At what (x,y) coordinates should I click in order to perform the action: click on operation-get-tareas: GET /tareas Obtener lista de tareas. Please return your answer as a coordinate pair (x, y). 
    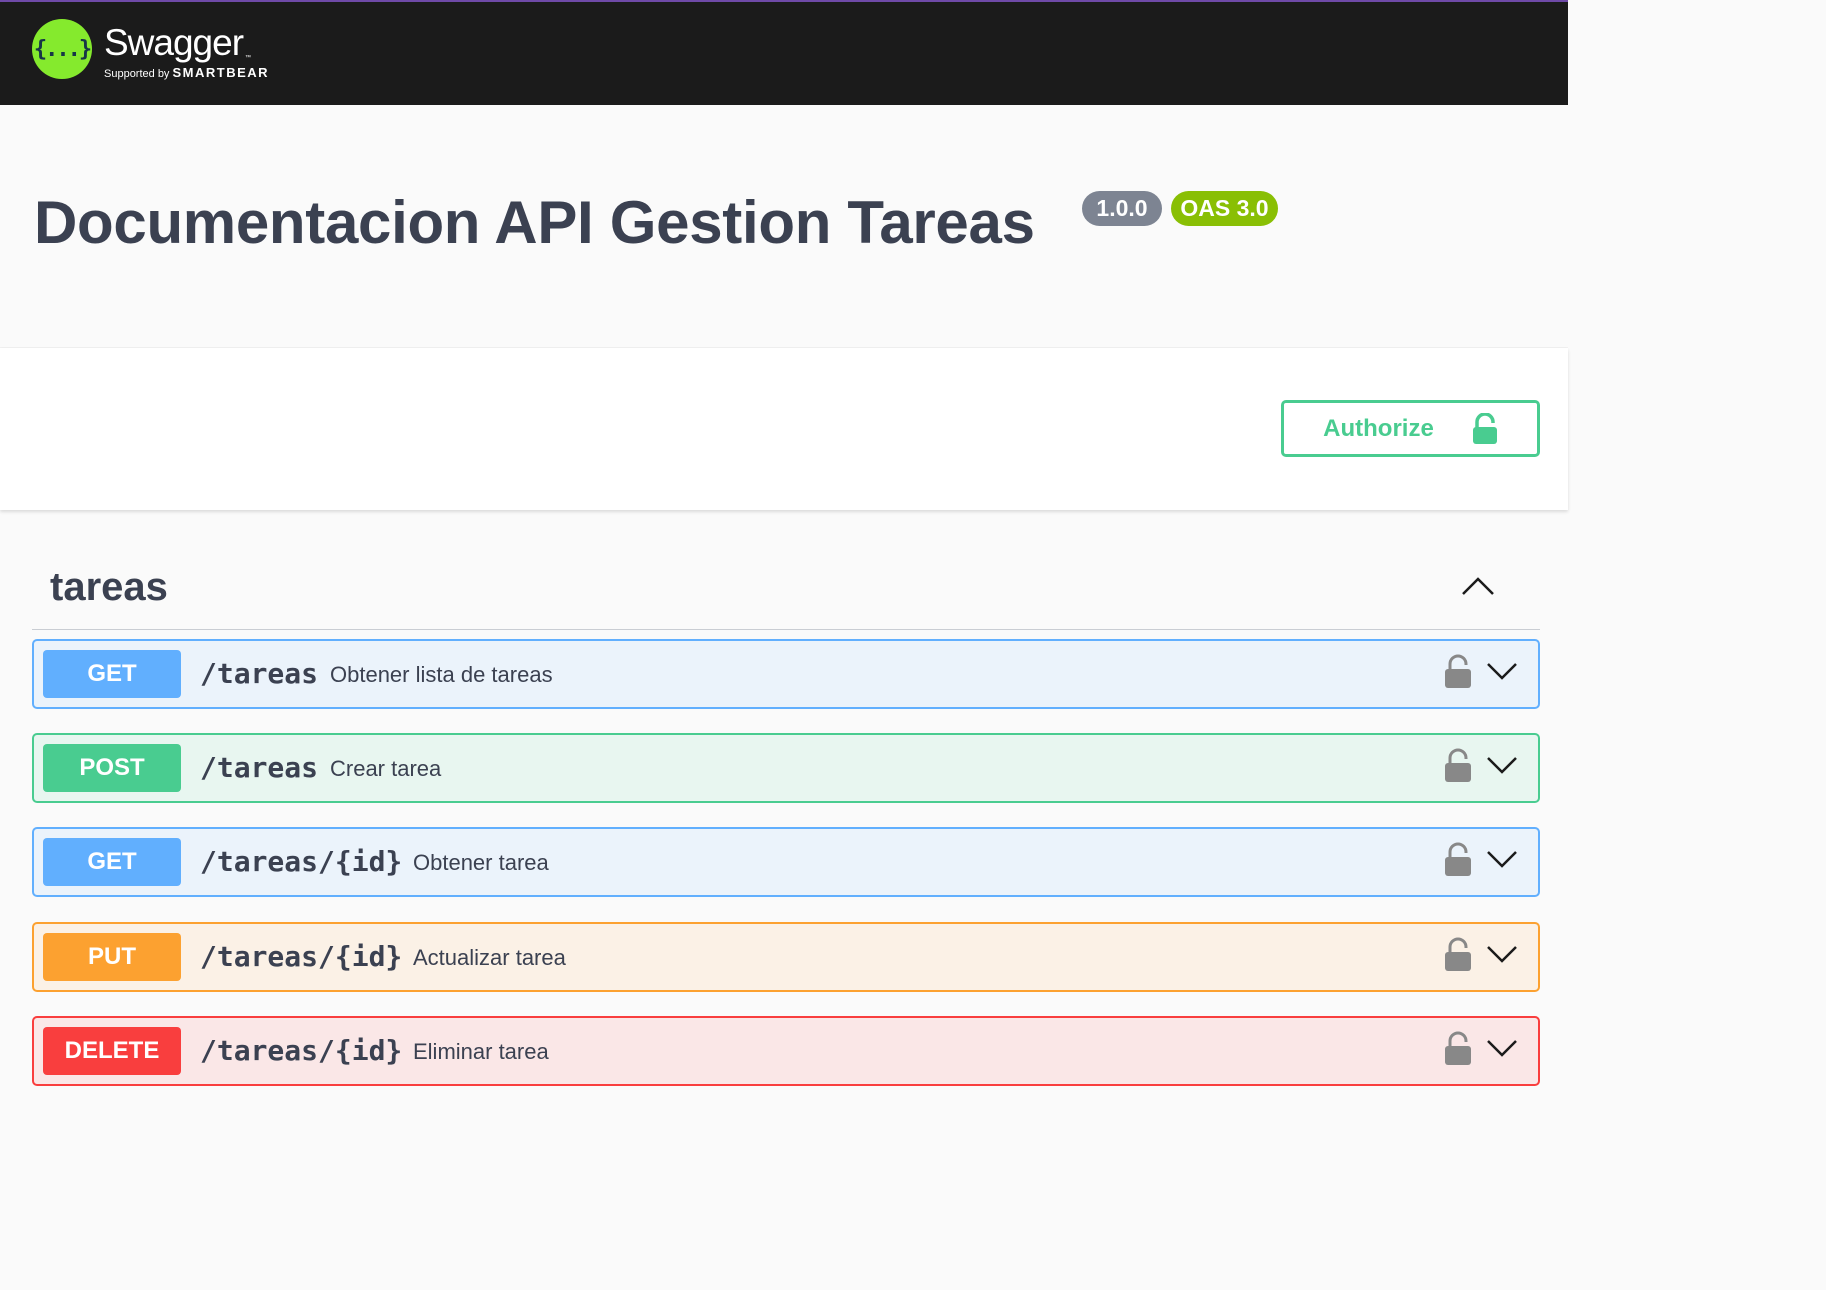
    Looking at the image, I should click on (786, 674).